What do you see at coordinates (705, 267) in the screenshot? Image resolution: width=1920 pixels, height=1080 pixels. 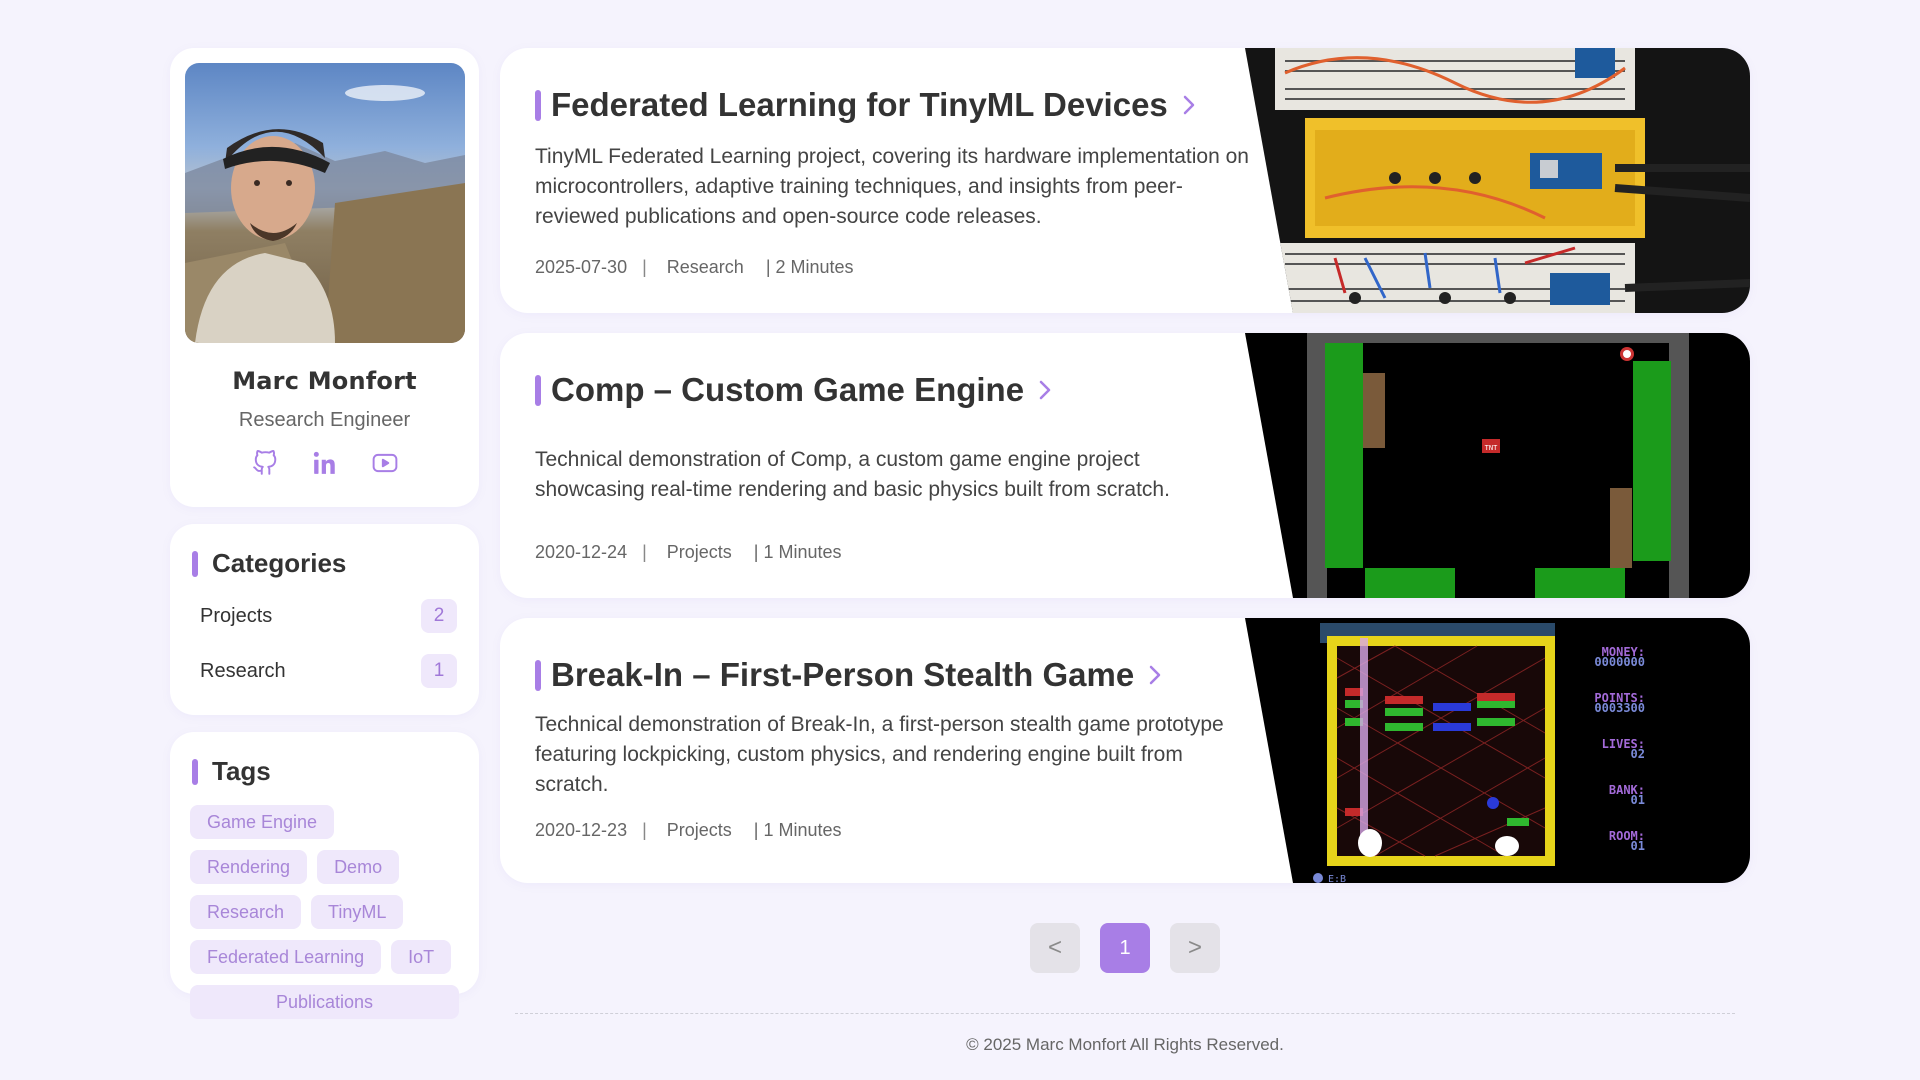 I see `post-category-link: Research` at bounding box center [705, 267].